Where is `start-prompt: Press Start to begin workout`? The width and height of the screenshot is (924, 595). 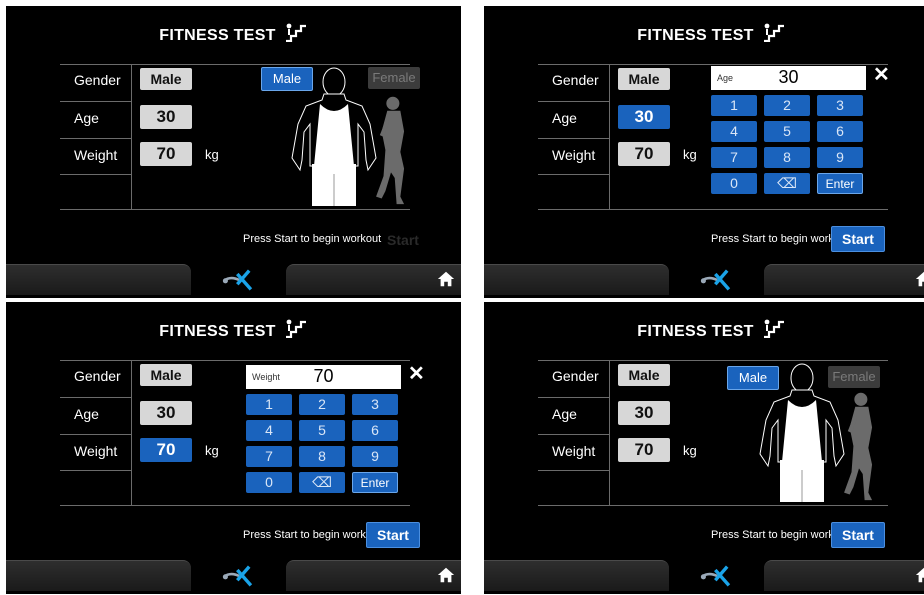
start-prompt: Press Start to begin workout is located at coordinates (312, 535).